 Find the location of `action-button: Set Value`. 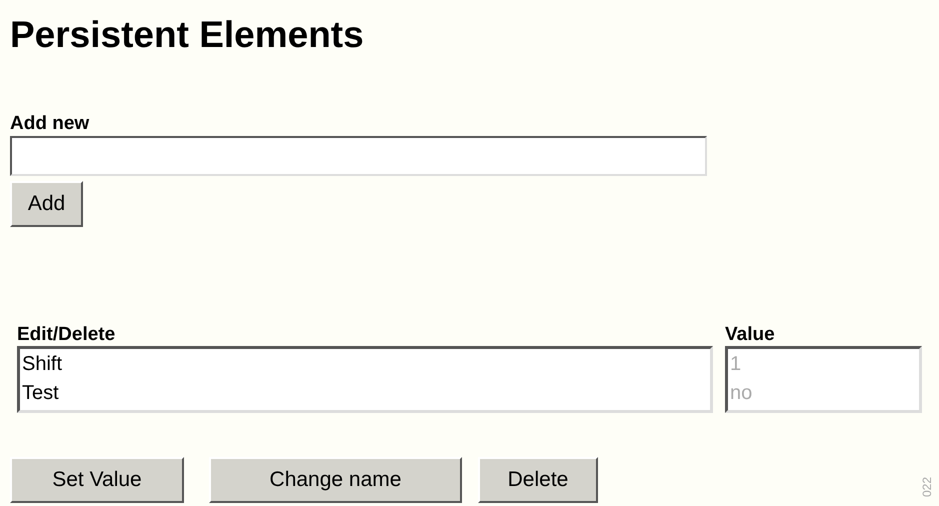

action-button: Set Value is located at coordinates (97, 480).